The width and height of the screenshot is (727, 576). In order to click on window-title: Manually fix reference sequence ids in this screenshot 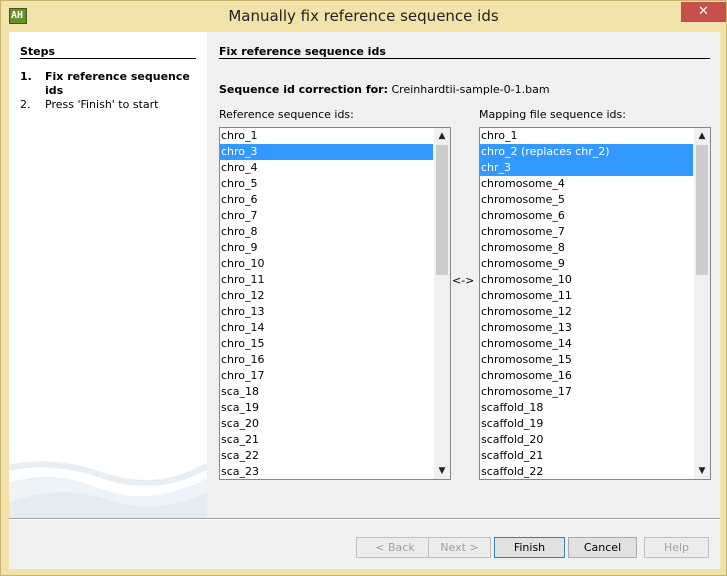, I will do `click(363, 16)`.